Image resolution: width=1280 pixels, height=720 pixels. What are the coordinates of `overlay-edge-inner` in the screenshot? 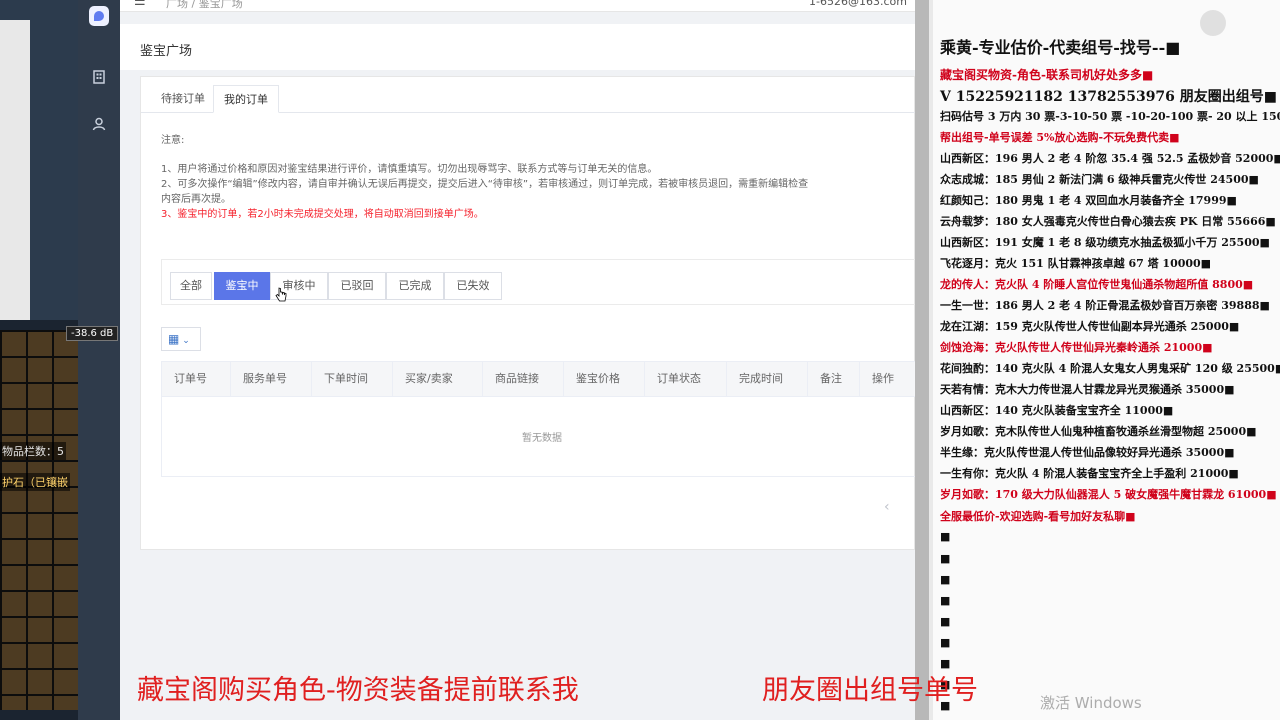 It's located at (931, 360).